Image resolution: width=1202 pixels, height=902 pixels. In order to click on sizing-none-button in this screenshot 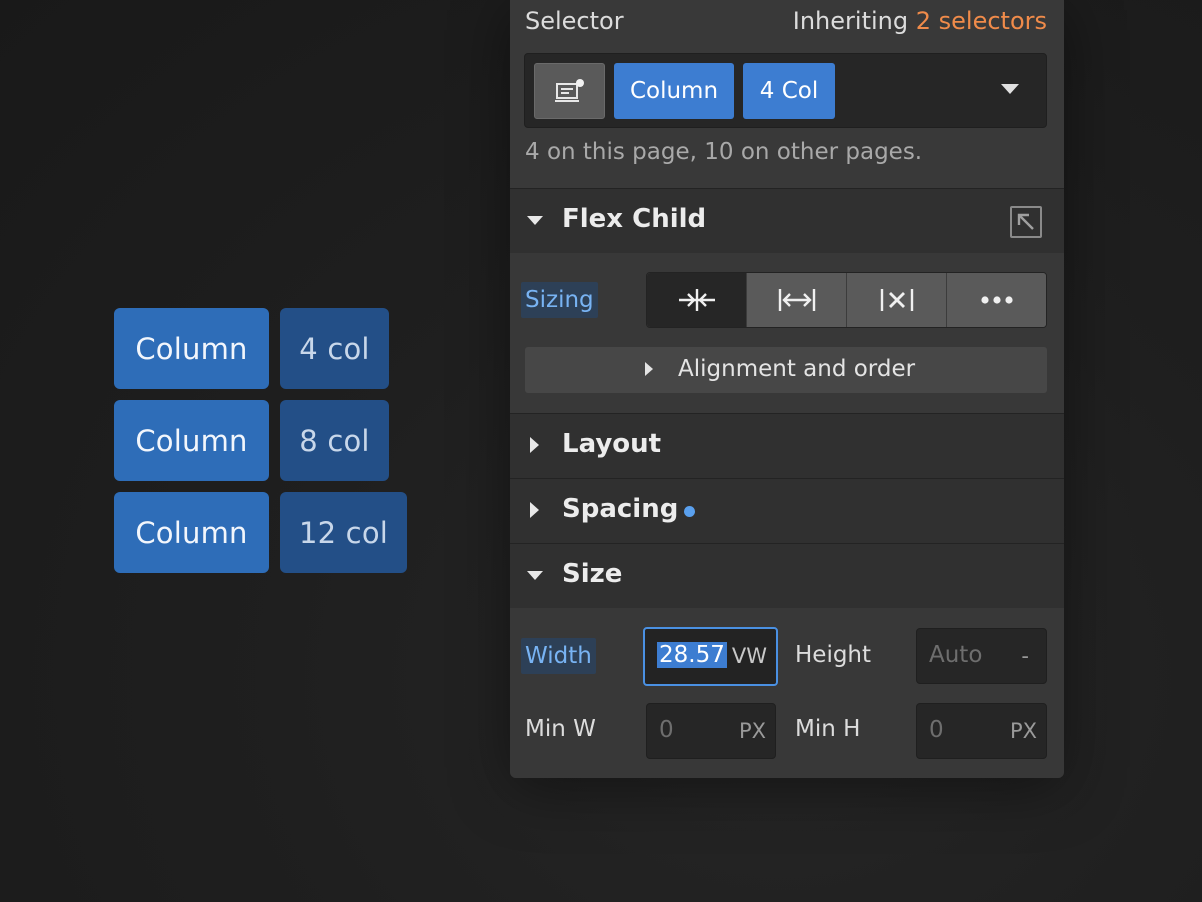, I will do `click(896, 300)`.